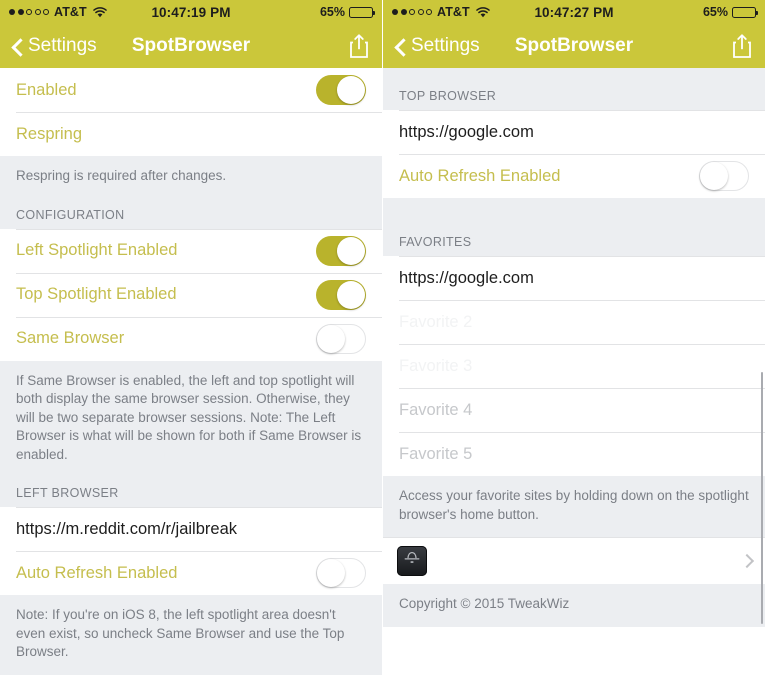 The height and width of the screenshot is (677, 765). Describe the element at coordinates (746, 561) in the screenshot. I see `chevron-right-icon` at that location.